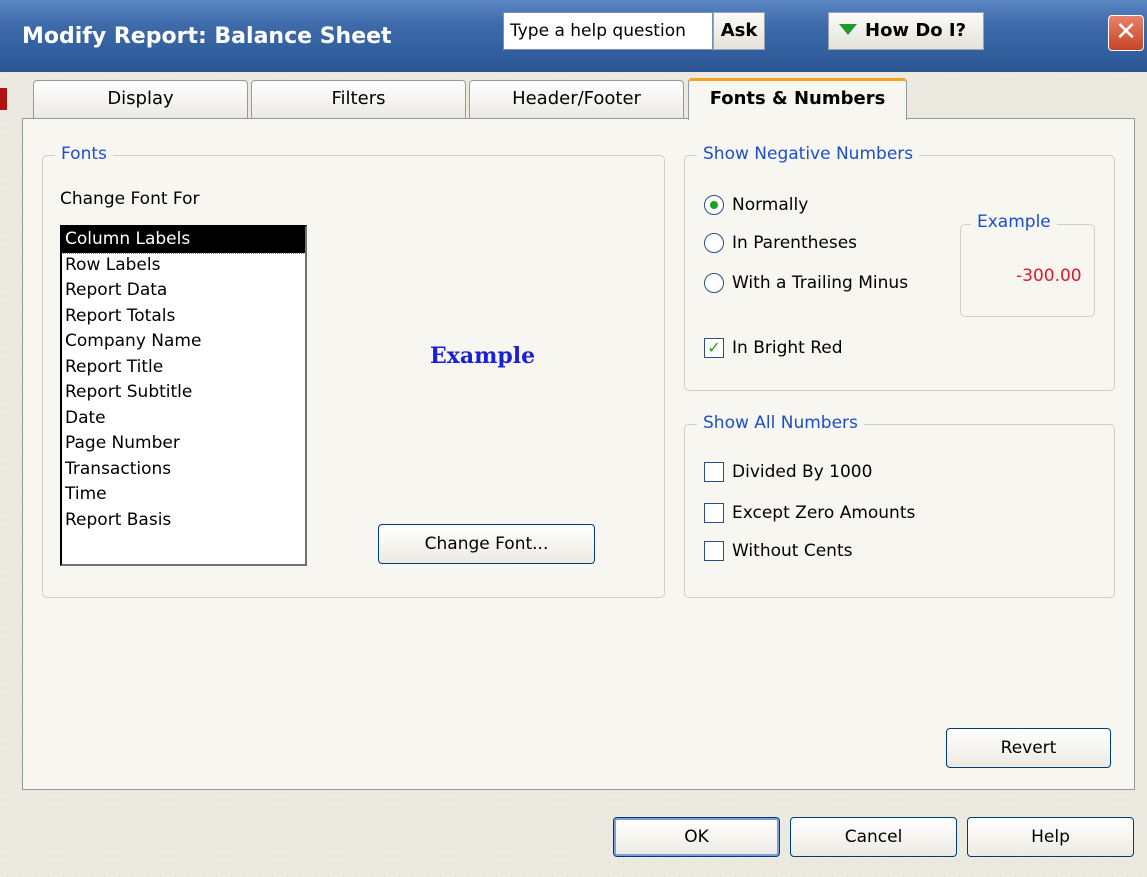 This screenshot has width=1147, height=877. I want to click on checkbox-in-bright-red-label: In Bright Red, so click(787, 348).